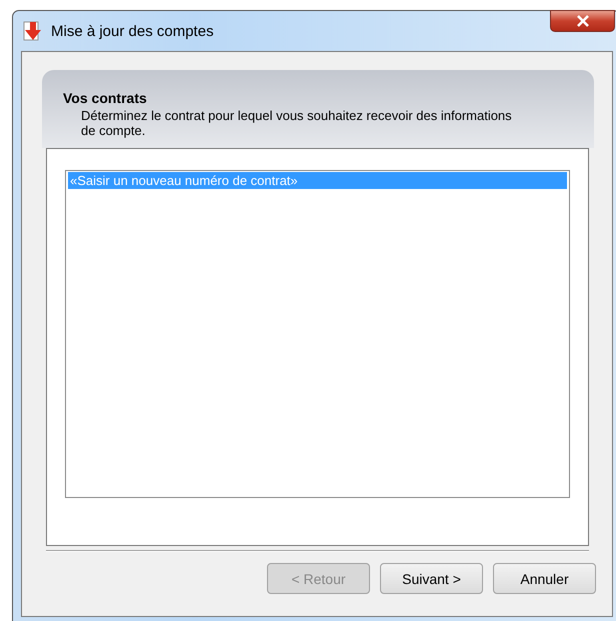  Describe the element at coordinates (544, 578) in the screenshot. I see `wizard-button: Annuler` at that location.